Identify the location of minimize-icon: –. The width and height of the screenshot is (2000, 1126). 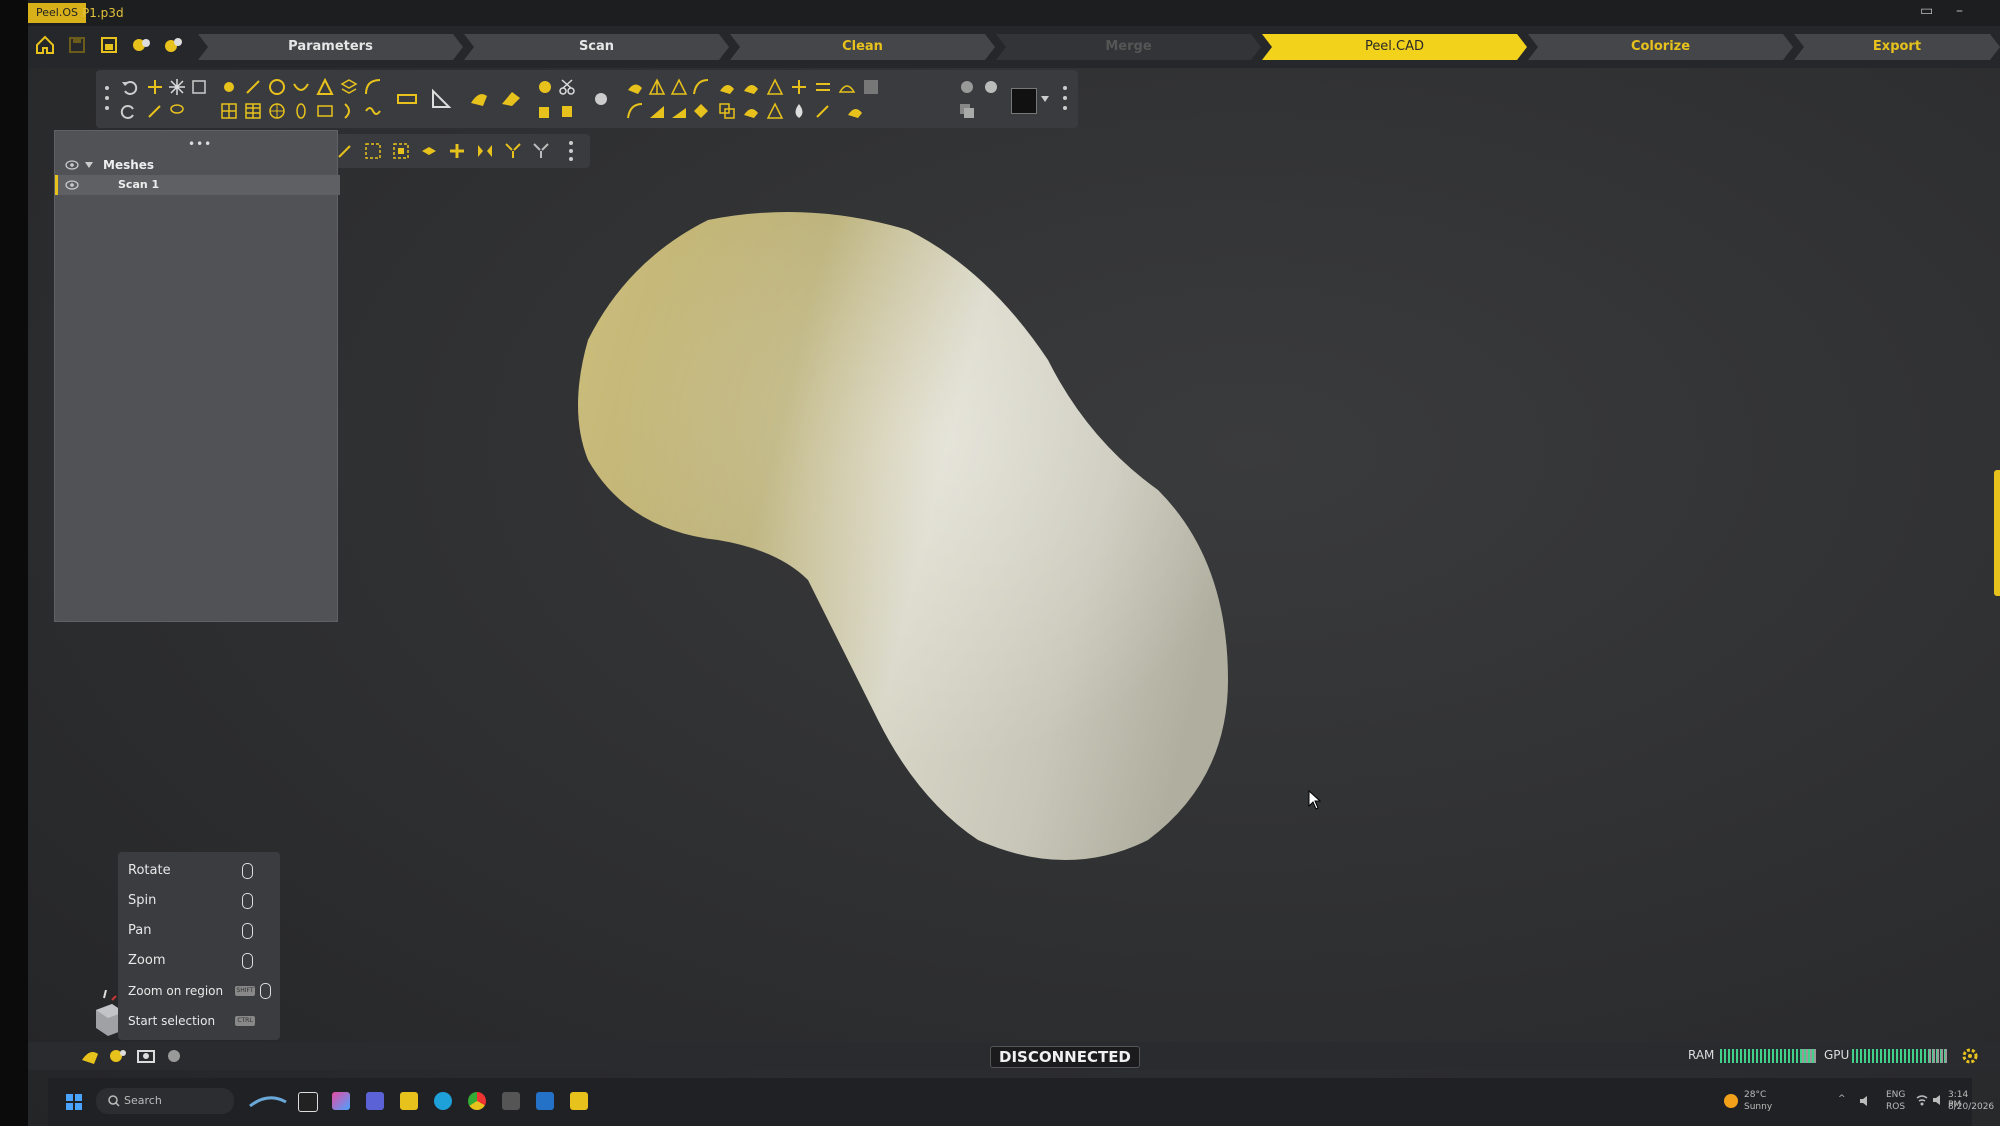
(1959, 11).